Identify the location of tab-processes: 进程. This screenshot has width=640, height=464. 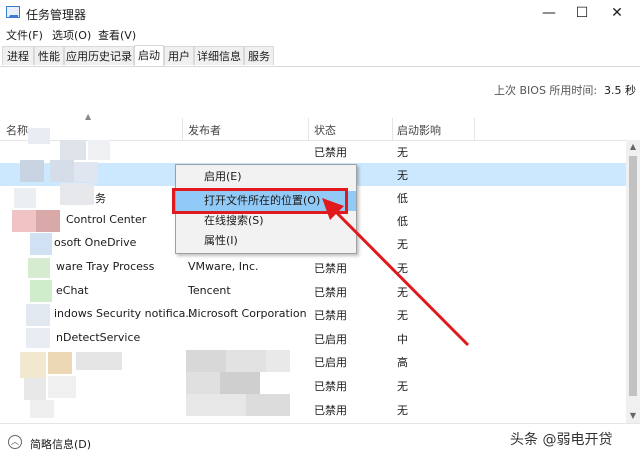
(18, 55).